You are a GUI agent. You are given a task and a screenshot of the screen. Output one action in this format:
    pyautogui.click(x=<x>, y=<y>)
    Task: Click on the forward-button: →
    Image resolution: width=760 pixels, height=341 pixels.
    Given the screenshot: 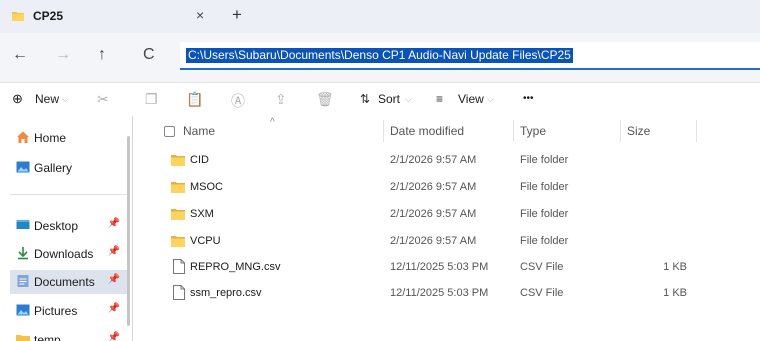 What is the action you would take?
    pyautogui.click(x=63, y=55)
    